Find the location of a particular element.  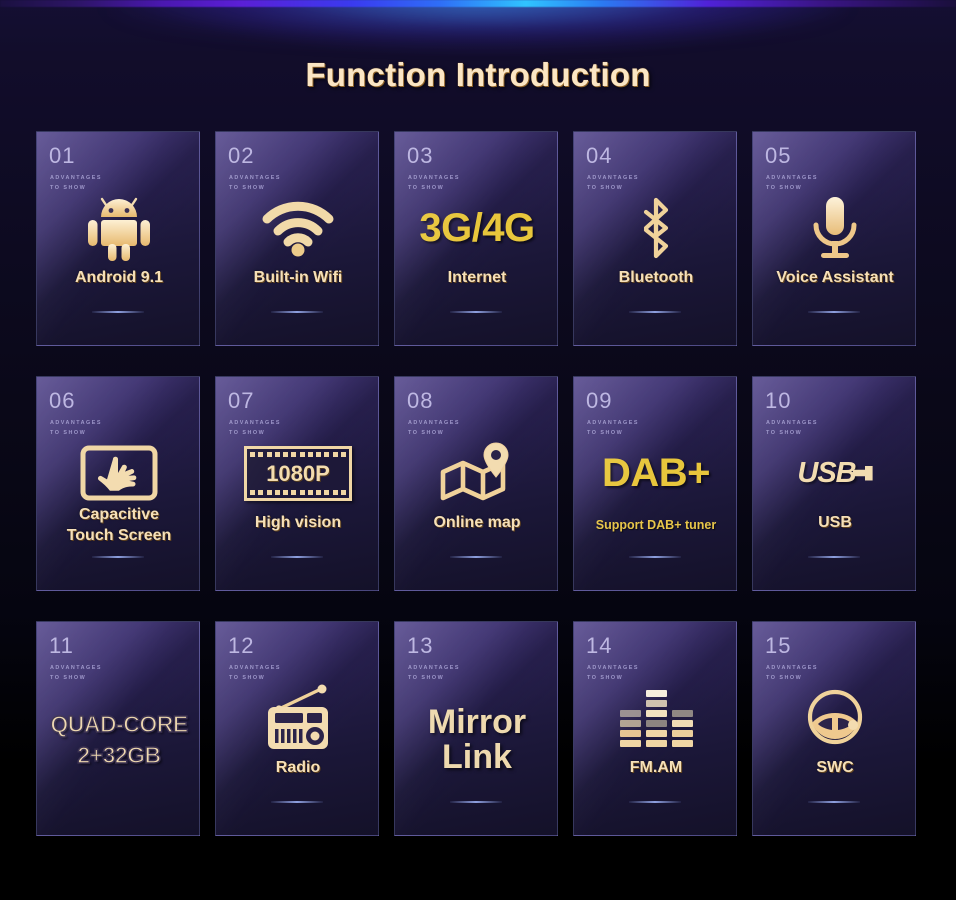

card-icon: QUAD-CORE 2+32GB is located at coordinates (118, 740).